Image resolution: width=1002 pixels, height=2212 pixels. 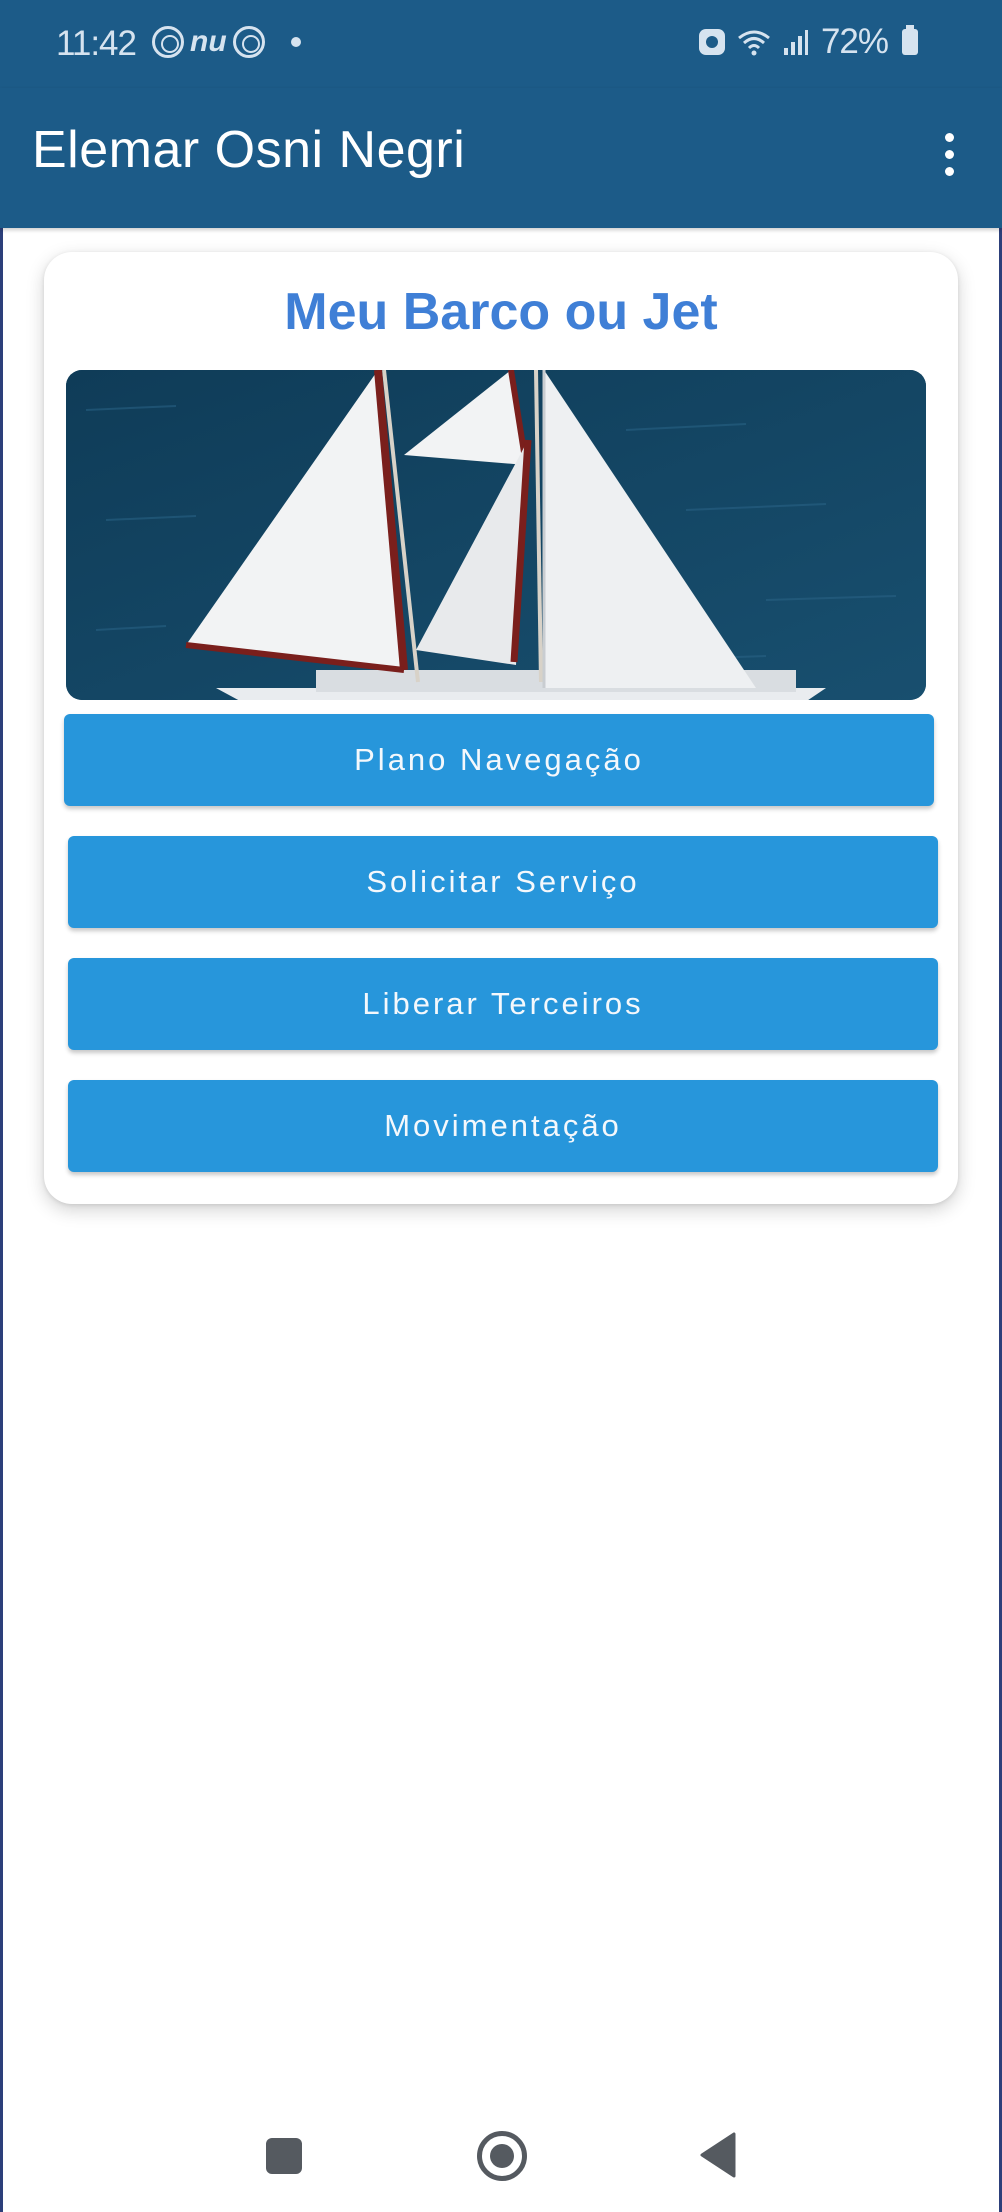 I want to click on more-vert-icon, so click(x=949, y=154).